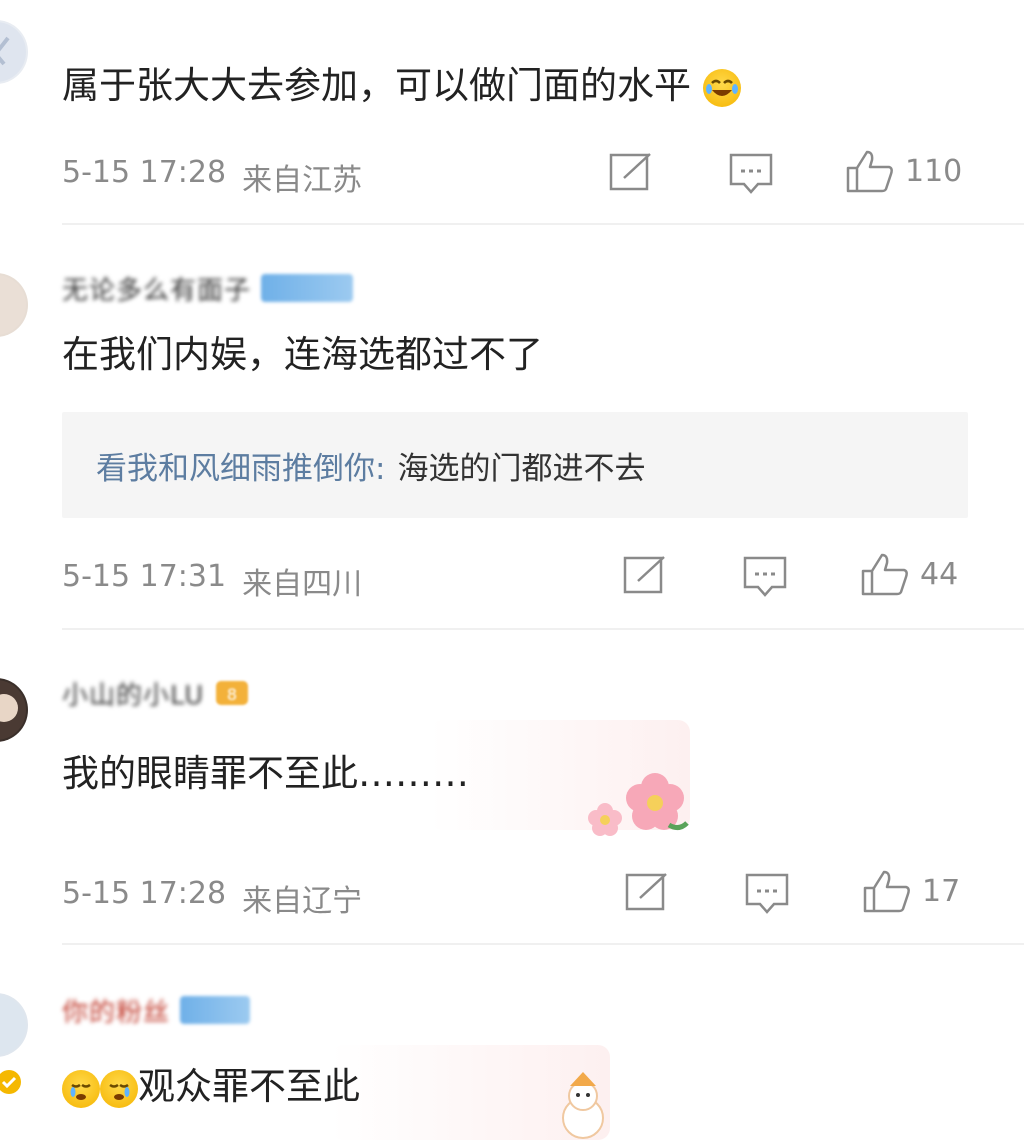 The height and width of the screenshot is (1140, 1024). Describe the element at coordinates (903, 171) in the screenshot. I see `like-button: 110` at that location.